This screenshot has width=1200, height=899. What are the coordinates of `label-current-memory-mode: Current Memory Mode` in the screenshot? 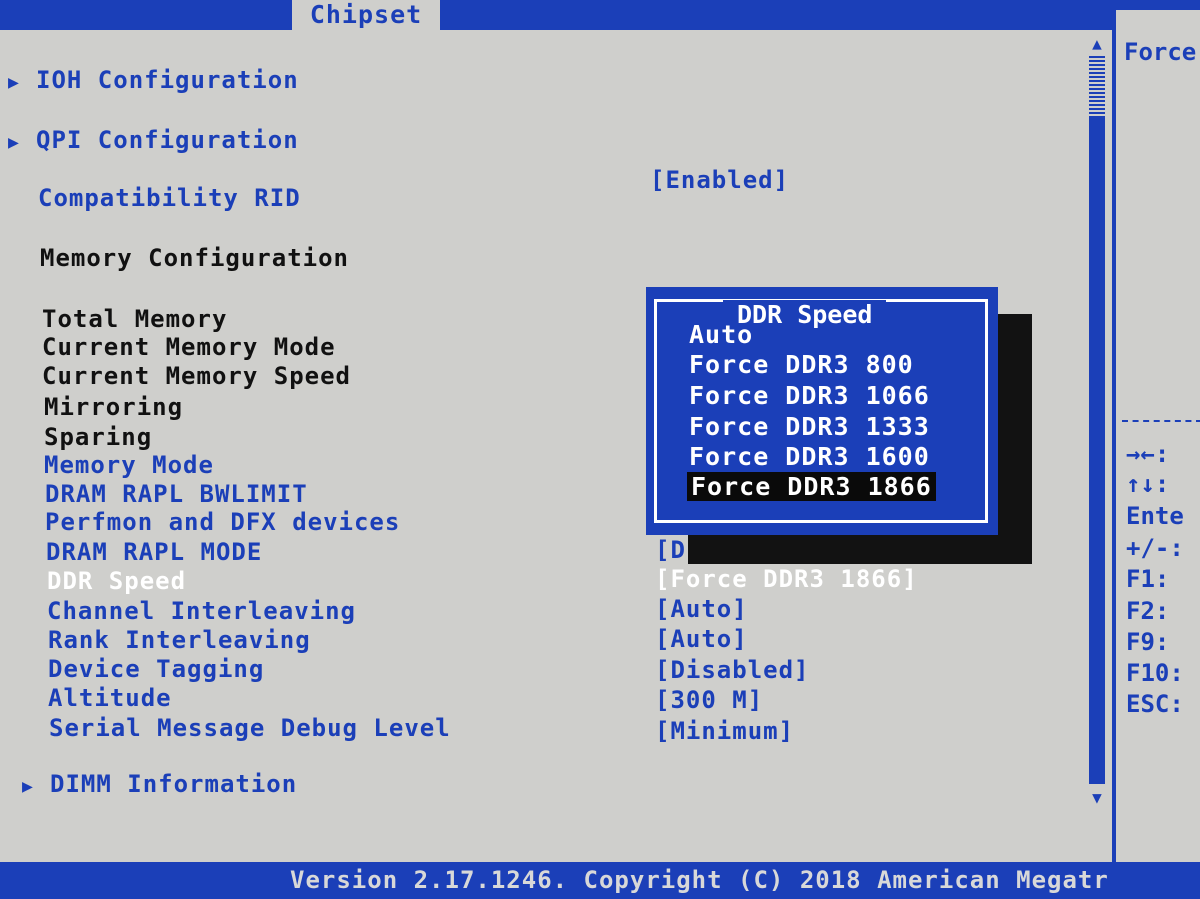 It's located at (189, 347).